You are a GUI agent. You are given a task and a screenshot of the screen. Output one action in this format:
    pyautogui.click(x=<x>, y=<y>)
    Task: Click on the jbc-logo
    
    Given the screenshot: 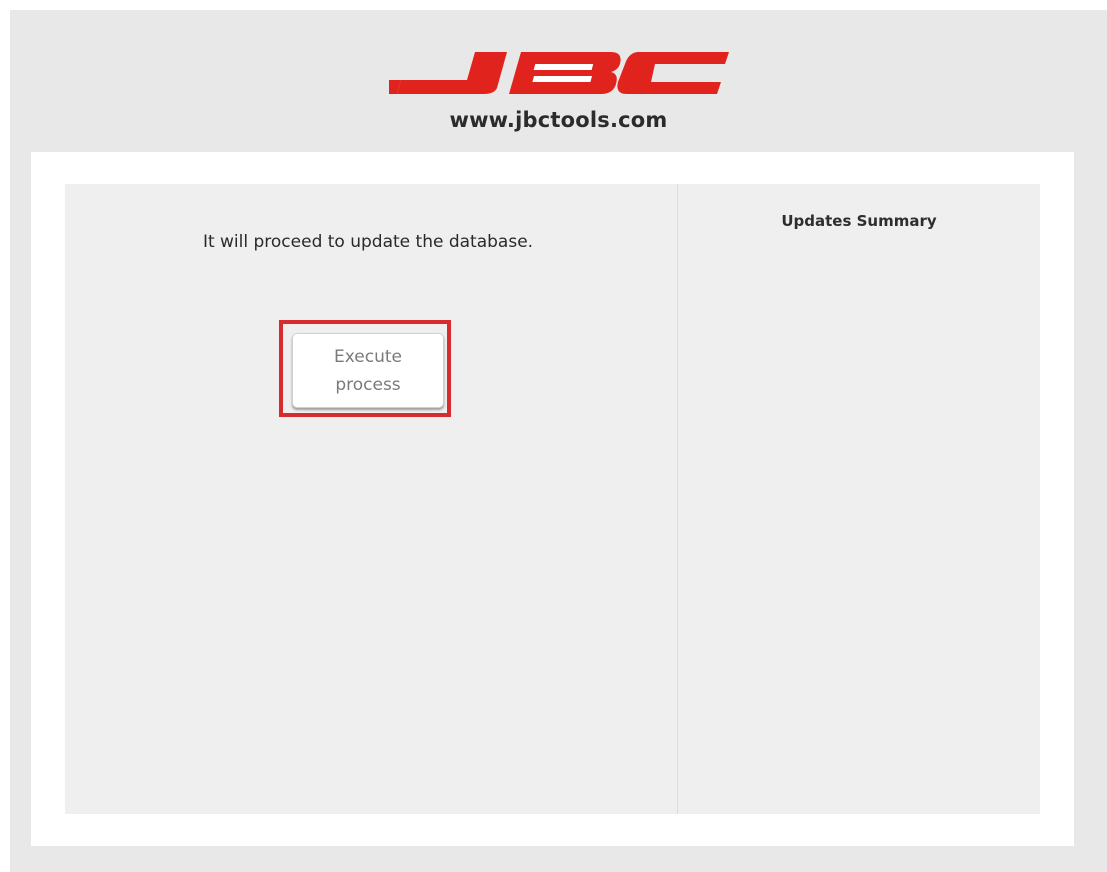 What is the action you would take?
    pyautogui.click(x=558, y=73)
    